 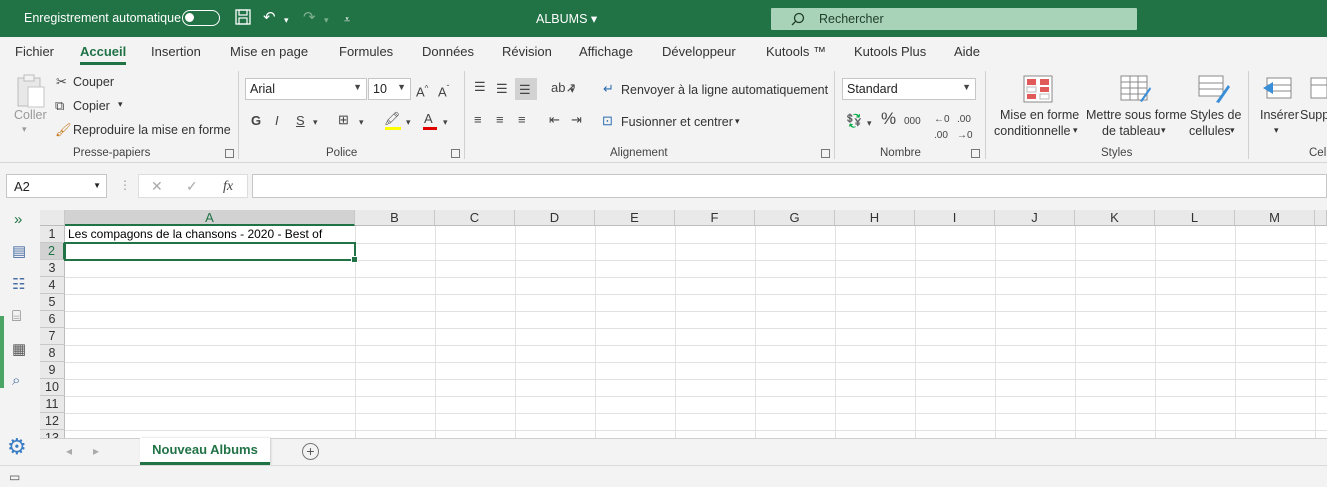 What do you see at coordinates (475, 218) in the screenshot?
I see `column-header: C` at bounding box center [475, 218].